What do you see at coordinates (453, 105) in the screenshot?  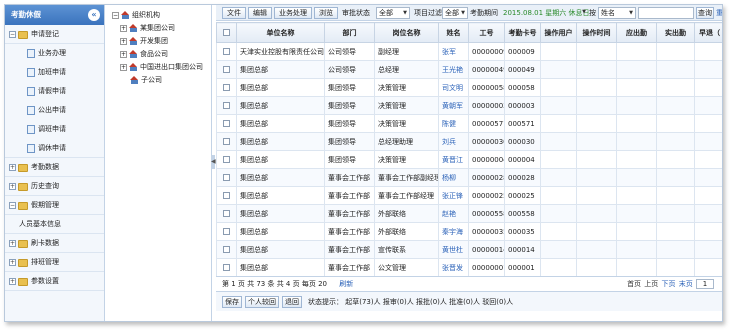 I see `employee-name-cell: 黄朝军` at bounding box center [453, 105].